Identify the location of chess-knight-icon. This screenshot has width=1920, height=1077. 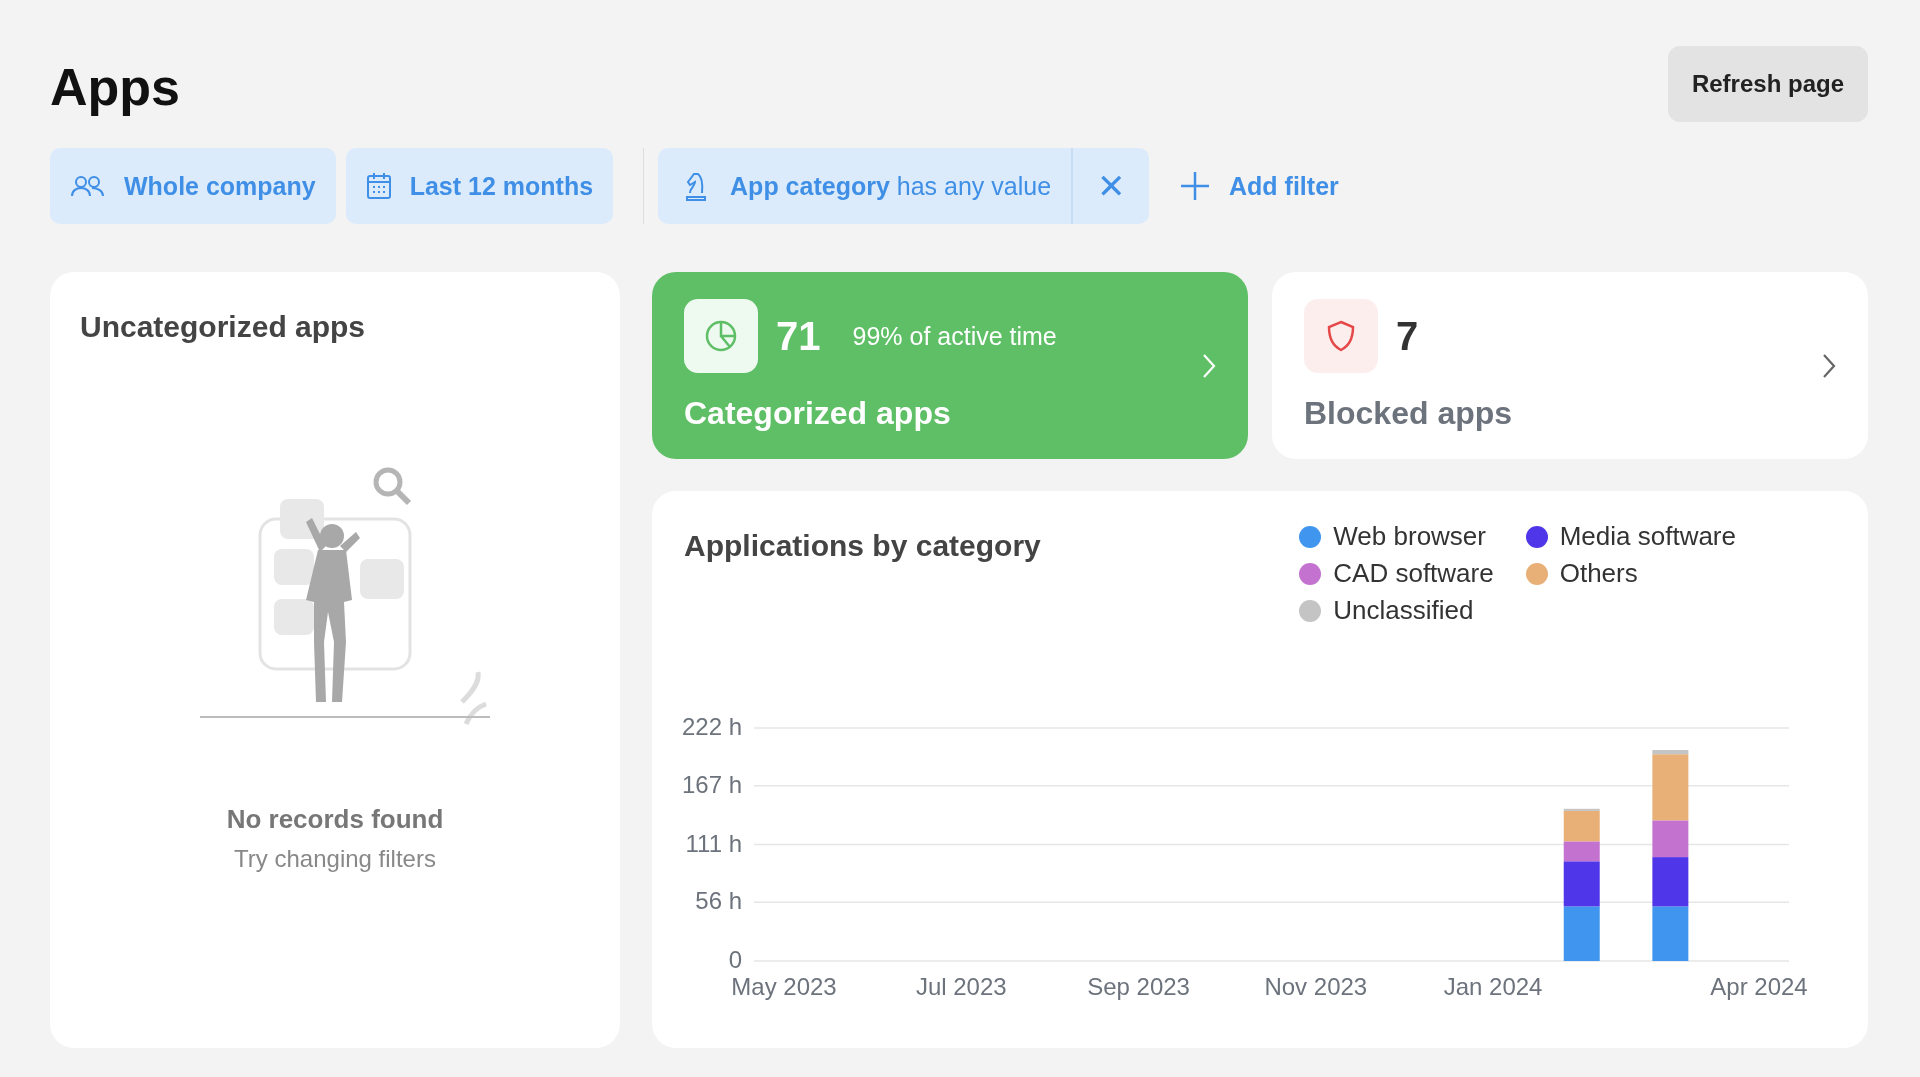
(696, 186).